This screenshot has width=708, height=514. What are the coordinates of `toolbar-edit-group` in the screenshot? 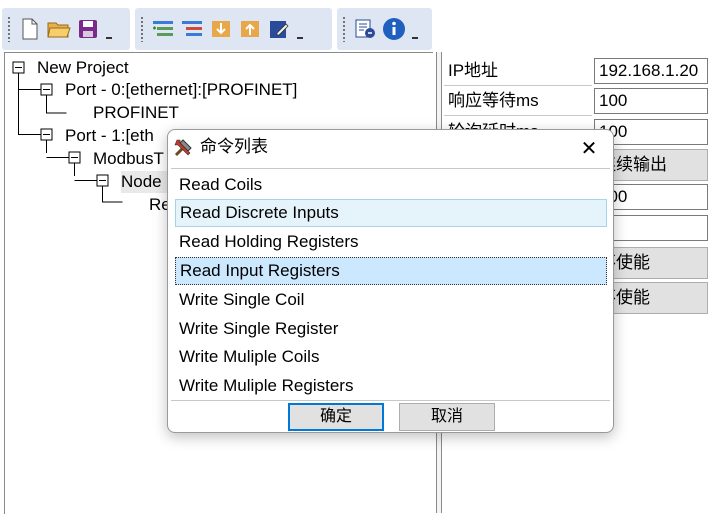 It's located at (233, 29).